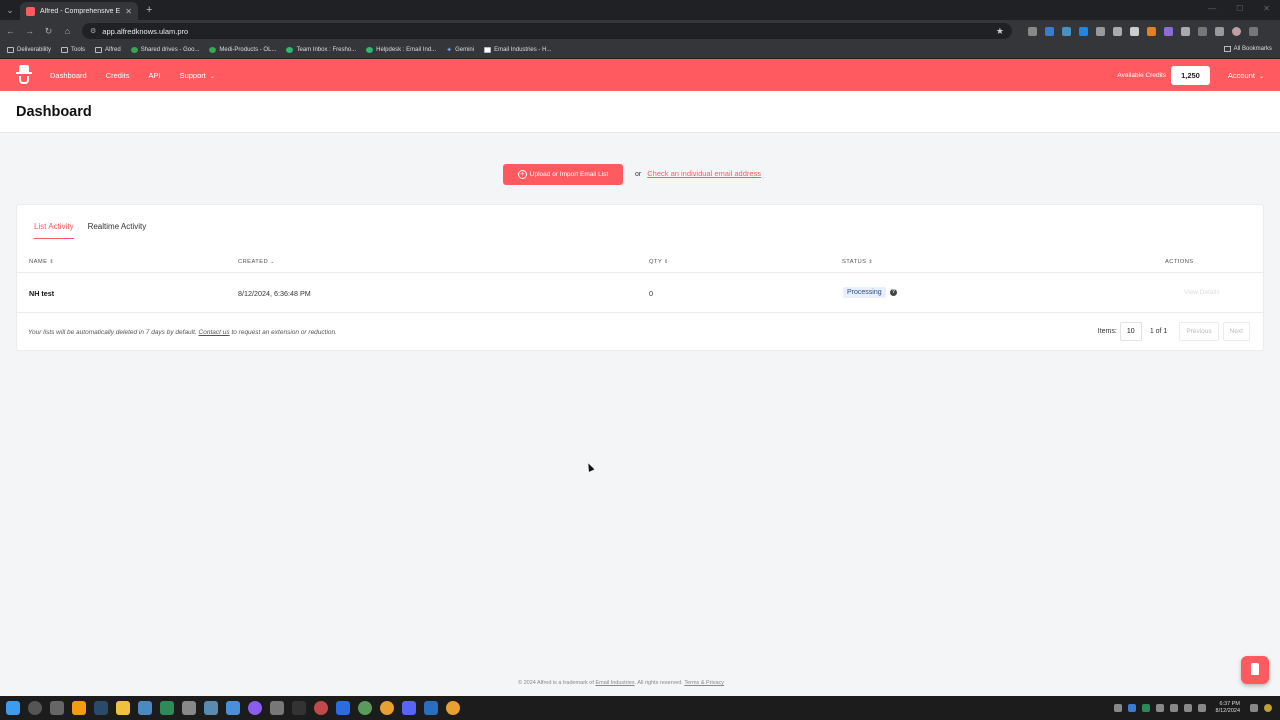 Image resolution: width=1280 pixels, height=720 pixels. I want to click on close-tab-icon: ✕, so click(128, 11).